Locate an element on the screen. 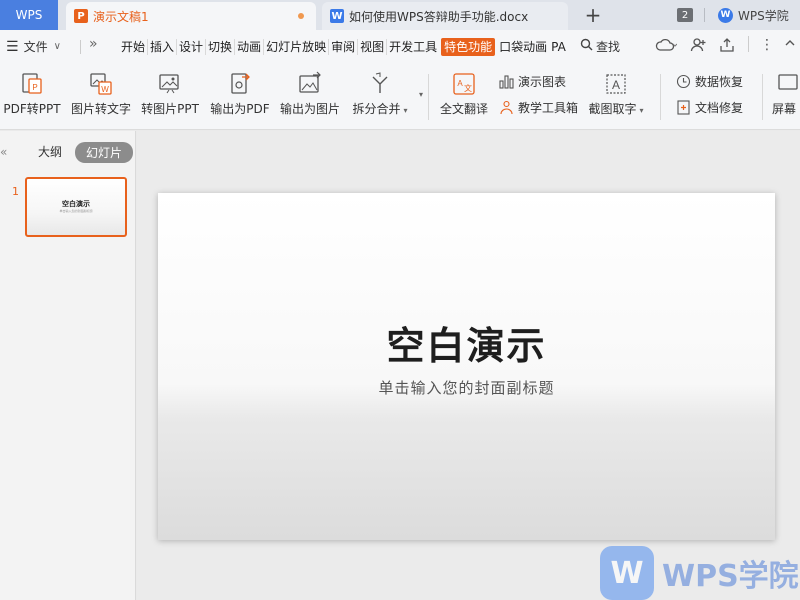 The height and width of the screenshot is (600, 800). tab-pa: PA is located at coordinates (558, 47).